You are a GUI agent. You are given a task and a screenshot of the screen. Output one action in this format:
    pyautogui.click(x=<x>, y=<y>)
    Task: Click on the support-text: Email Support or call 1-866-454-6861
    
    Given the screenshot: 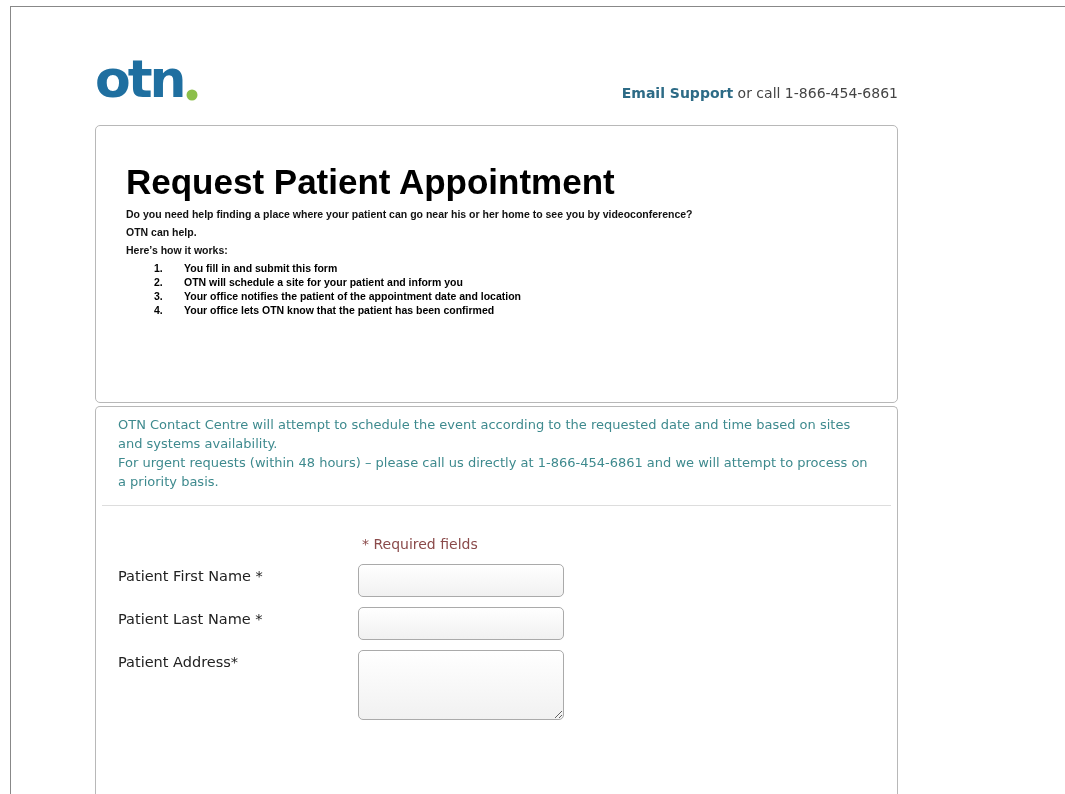 What is the action you would take?
    pyautogui.click(x=759, y=93)
    